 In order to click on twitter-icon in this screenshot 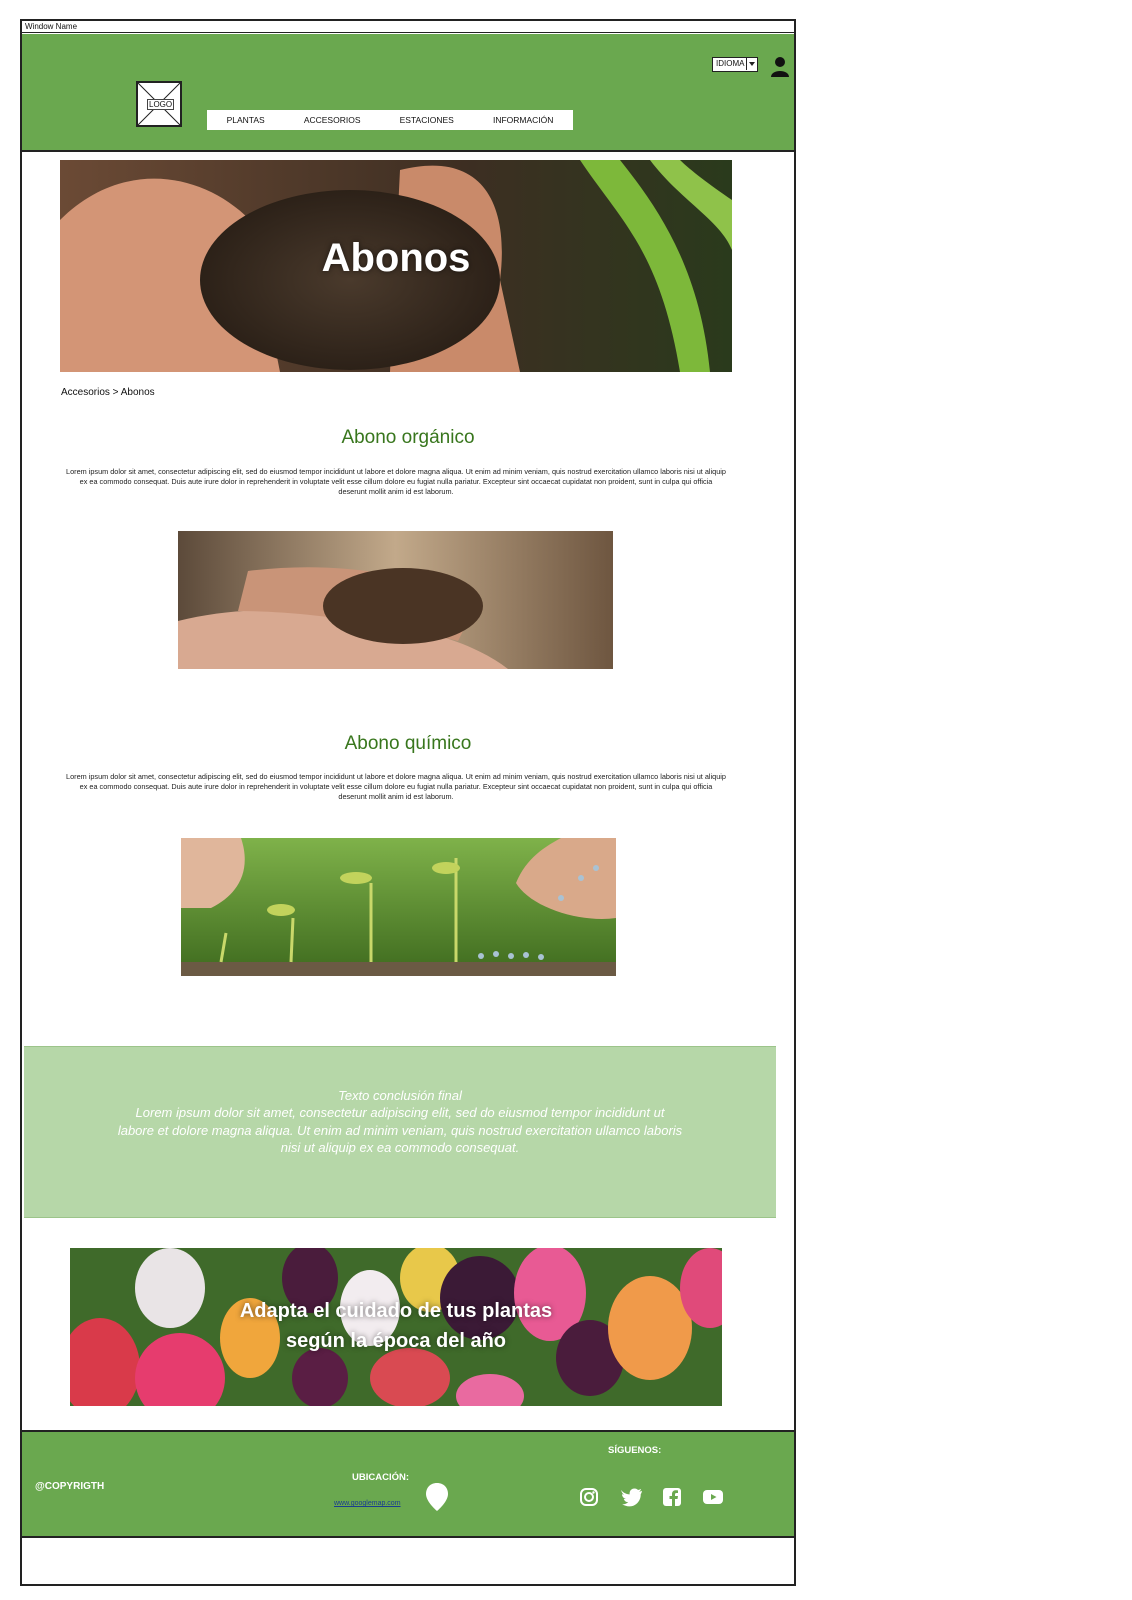, I will do `click(632, 1497)`.